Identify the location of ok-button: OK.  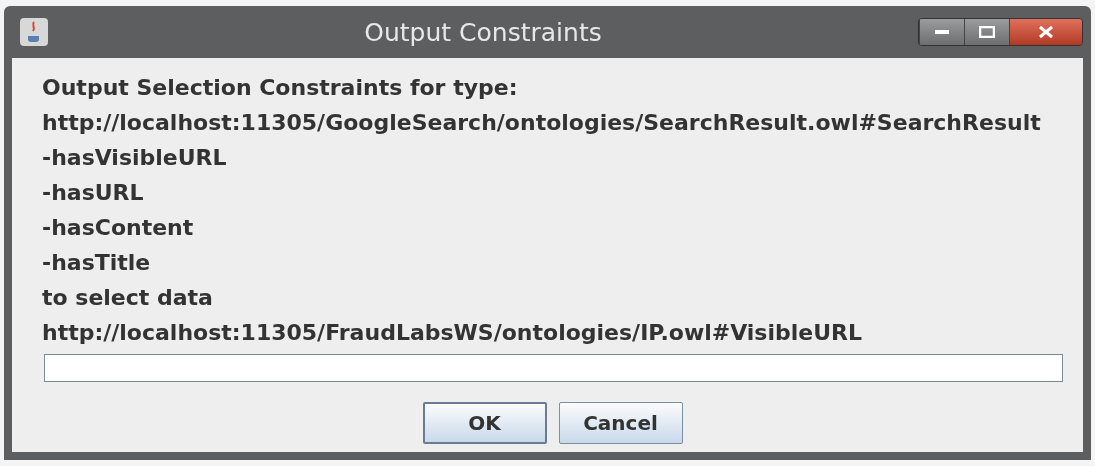
(484, 423).